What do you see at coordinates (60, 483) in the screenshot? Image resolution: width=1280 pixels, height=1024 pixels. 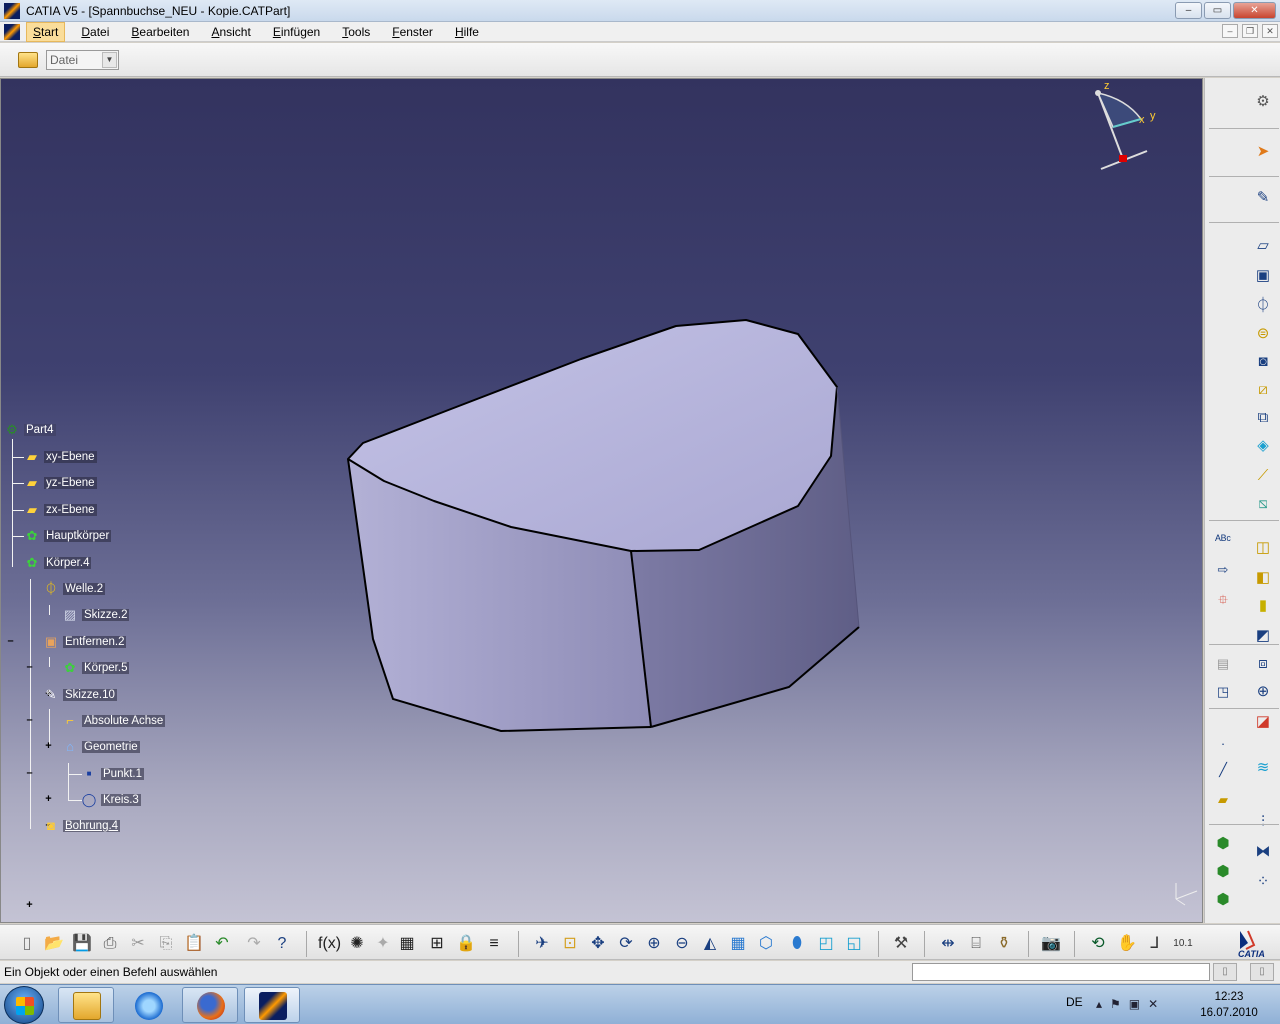 I see `tree-node-yz-ebene: ▰ yz-Ebene` at bounding box center [60, 483].